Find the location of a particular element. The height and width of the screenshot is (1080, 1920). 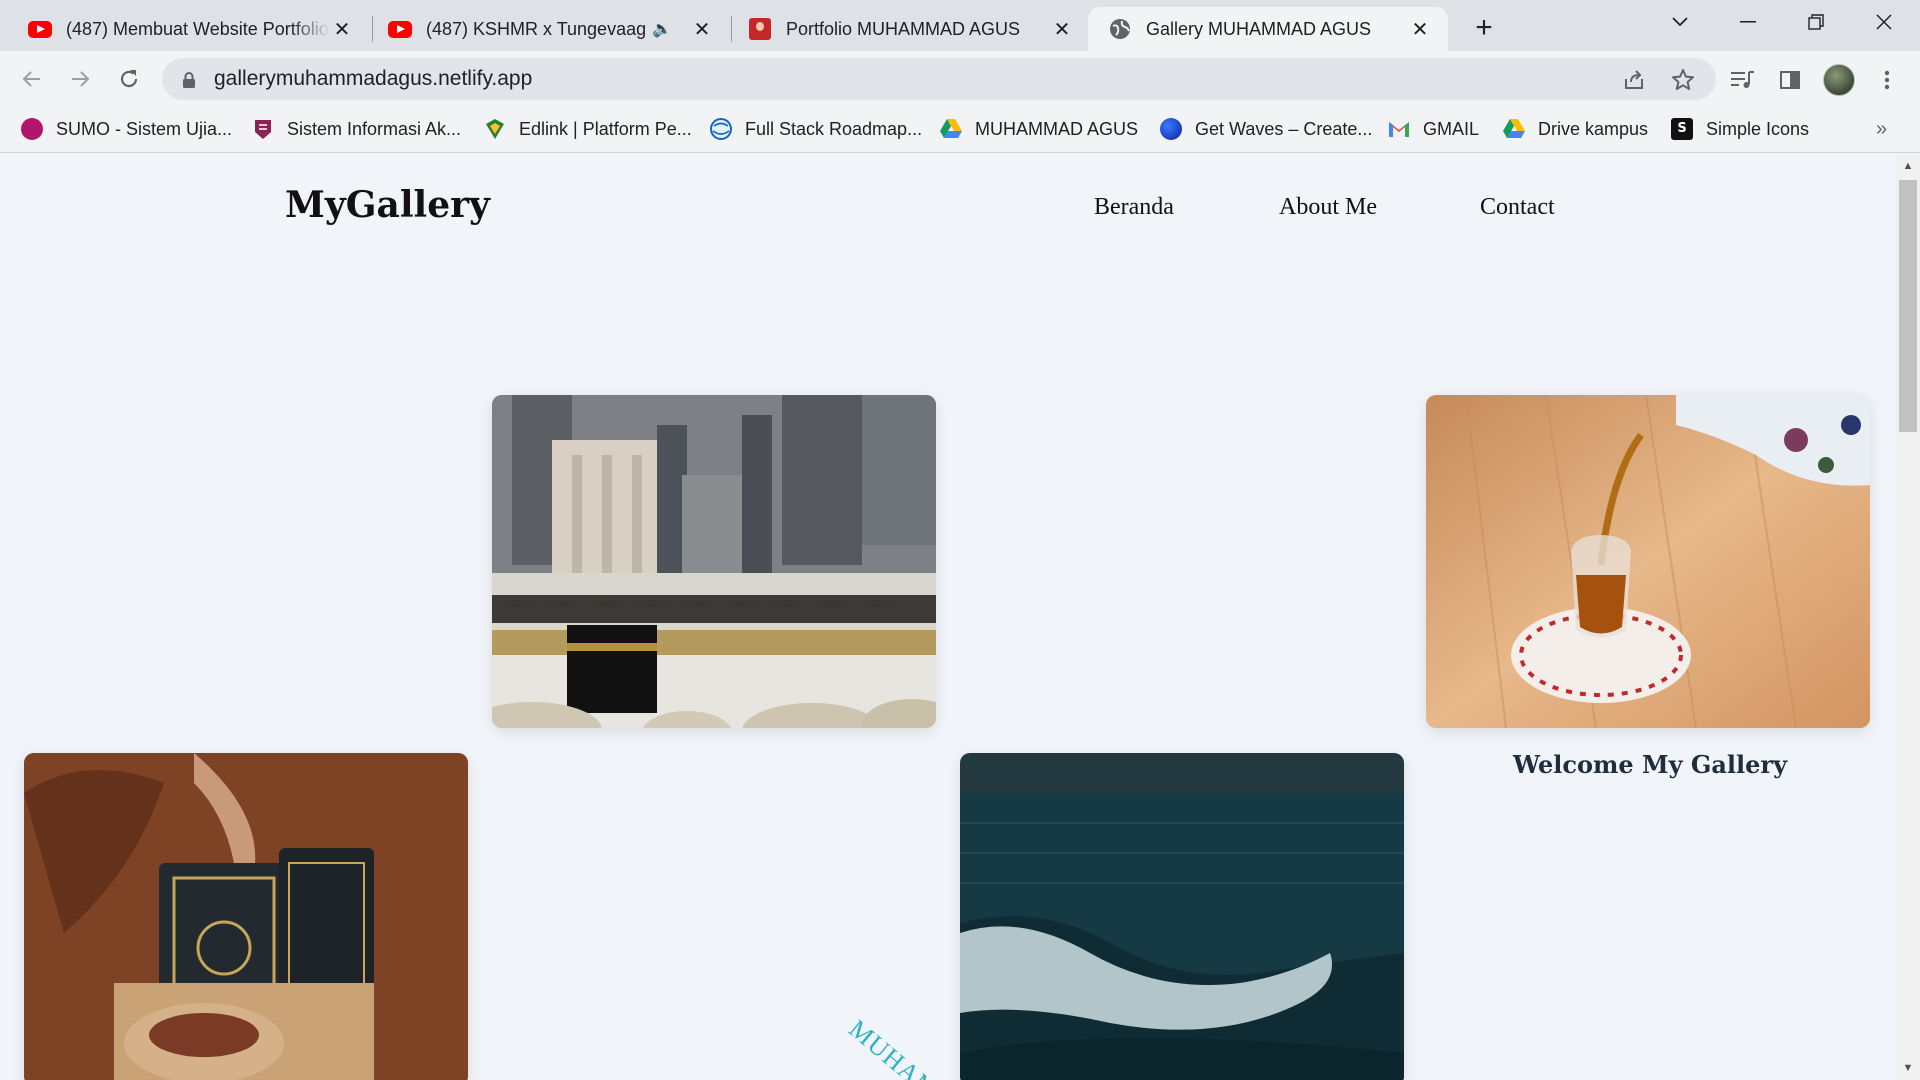

new-tab-button: + is located at coordinates (1484, 28).